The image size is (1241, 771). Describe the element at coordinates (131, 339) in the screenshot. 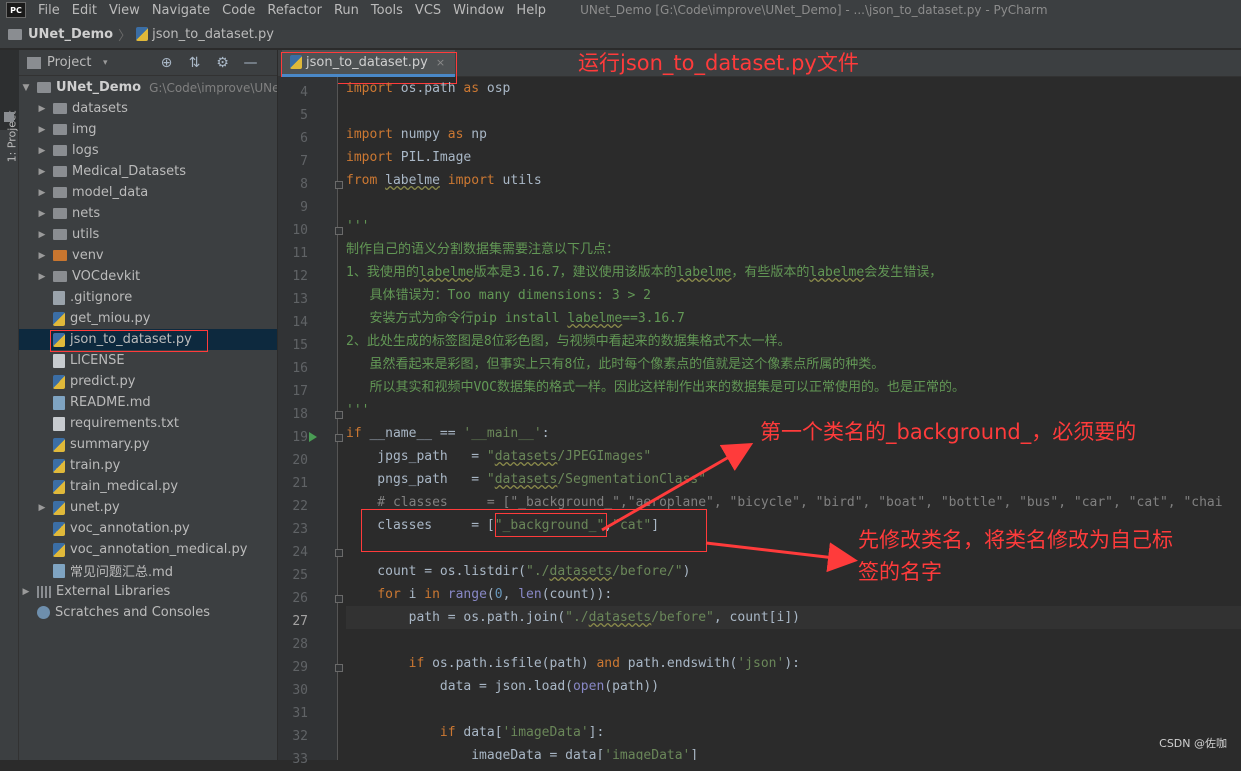

I see `tree-item-label: json_to_dataset.py` at that location.